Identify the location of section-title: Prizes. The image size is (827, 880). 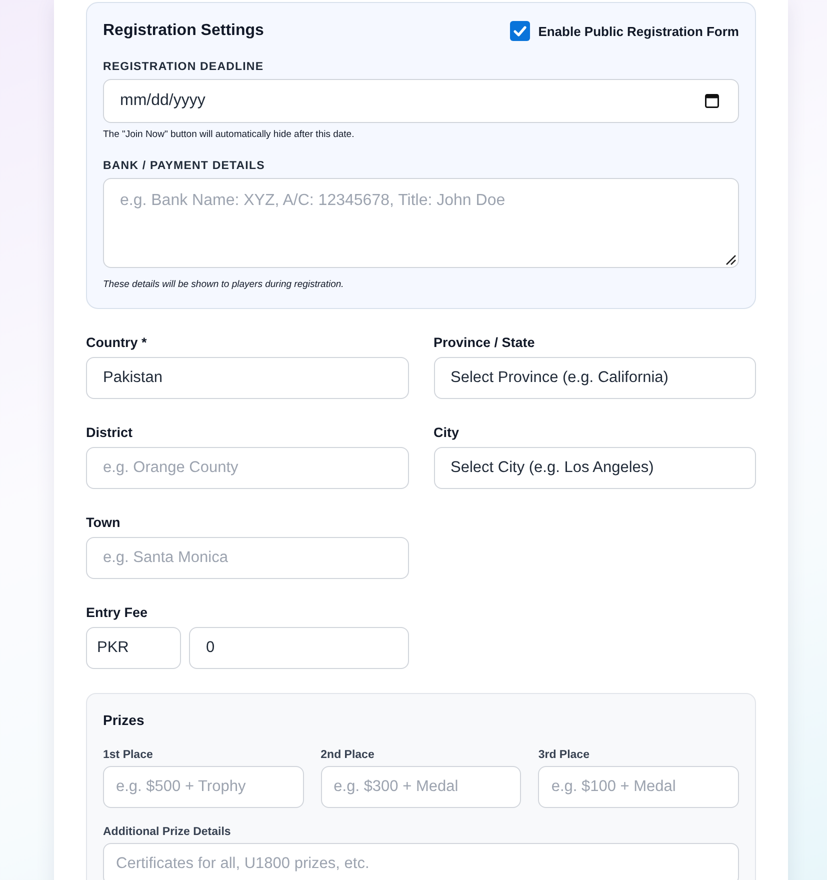
(124, 720).